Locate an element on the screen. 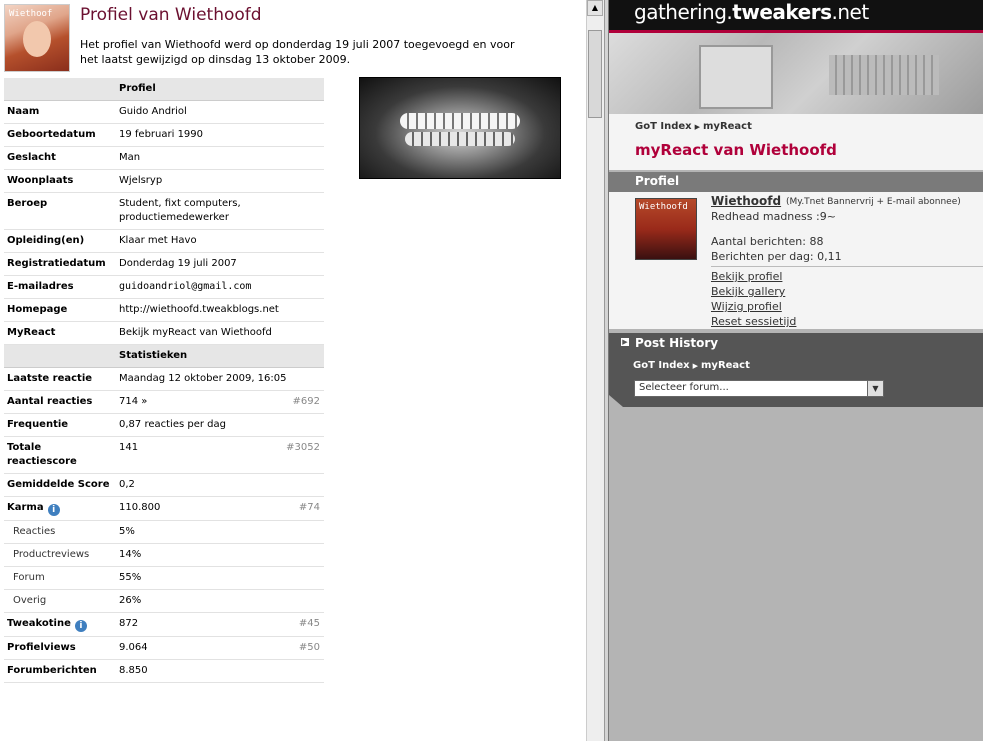 The height and width of the screenshot is (741, 983). avatar-face is located at coordinates (37, 39).